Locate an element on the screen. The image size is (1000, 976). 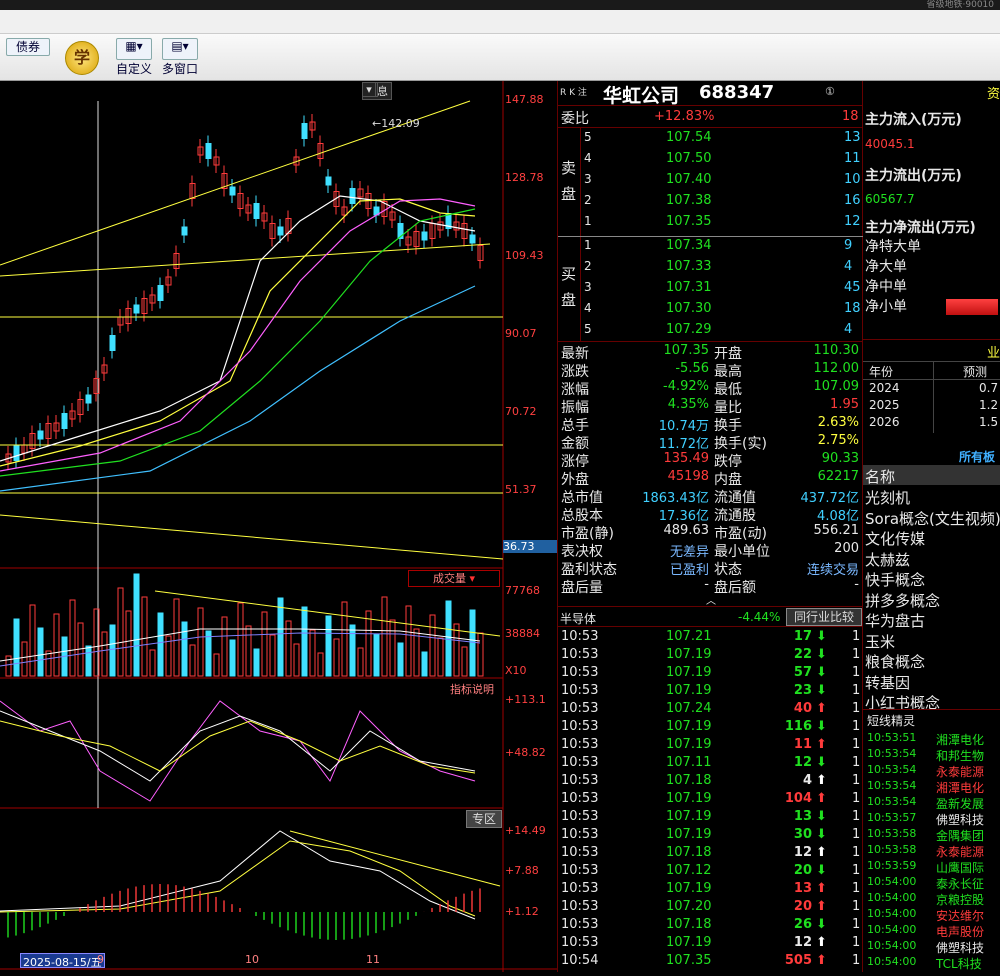
multi-window-button: ▤▾ 多窗口 is located at coordinates (180, 57).